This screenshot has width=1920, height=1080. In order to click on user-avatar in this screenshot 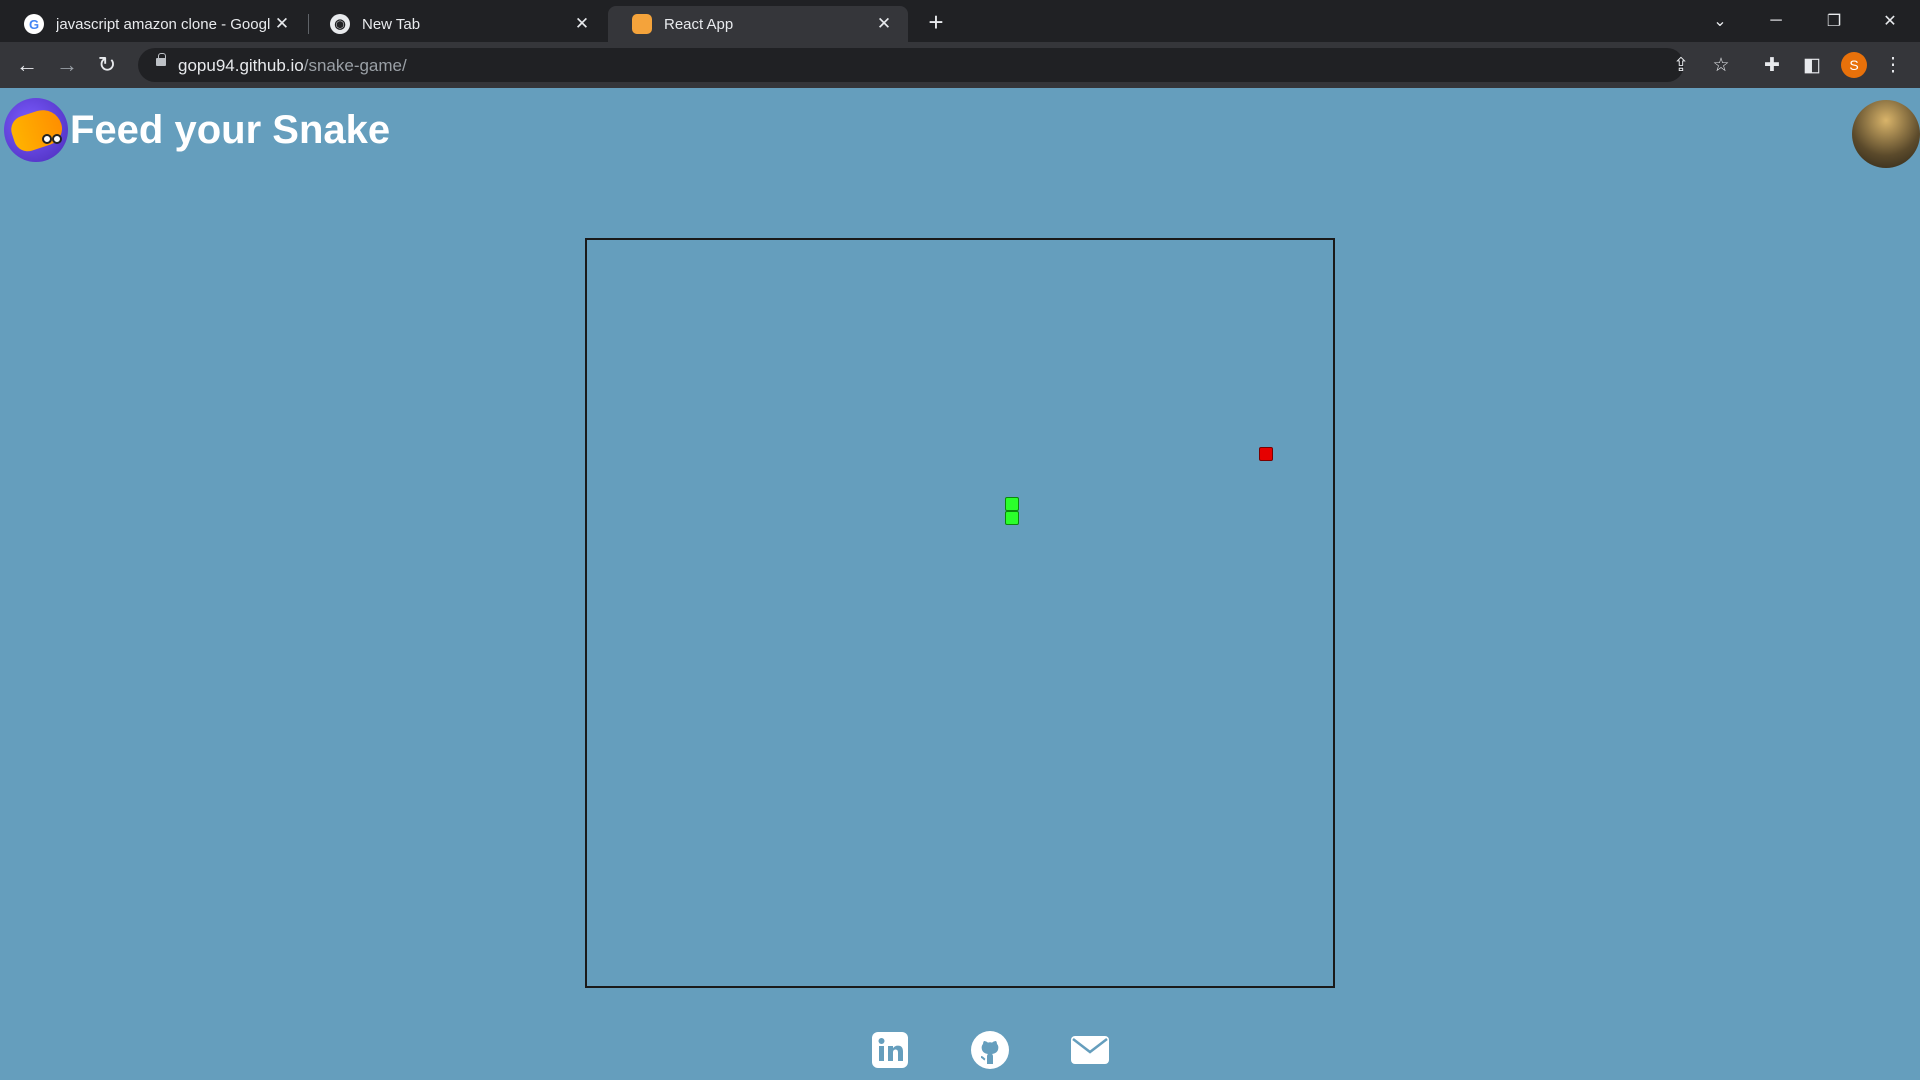, I will do `click(1886, 134)`.